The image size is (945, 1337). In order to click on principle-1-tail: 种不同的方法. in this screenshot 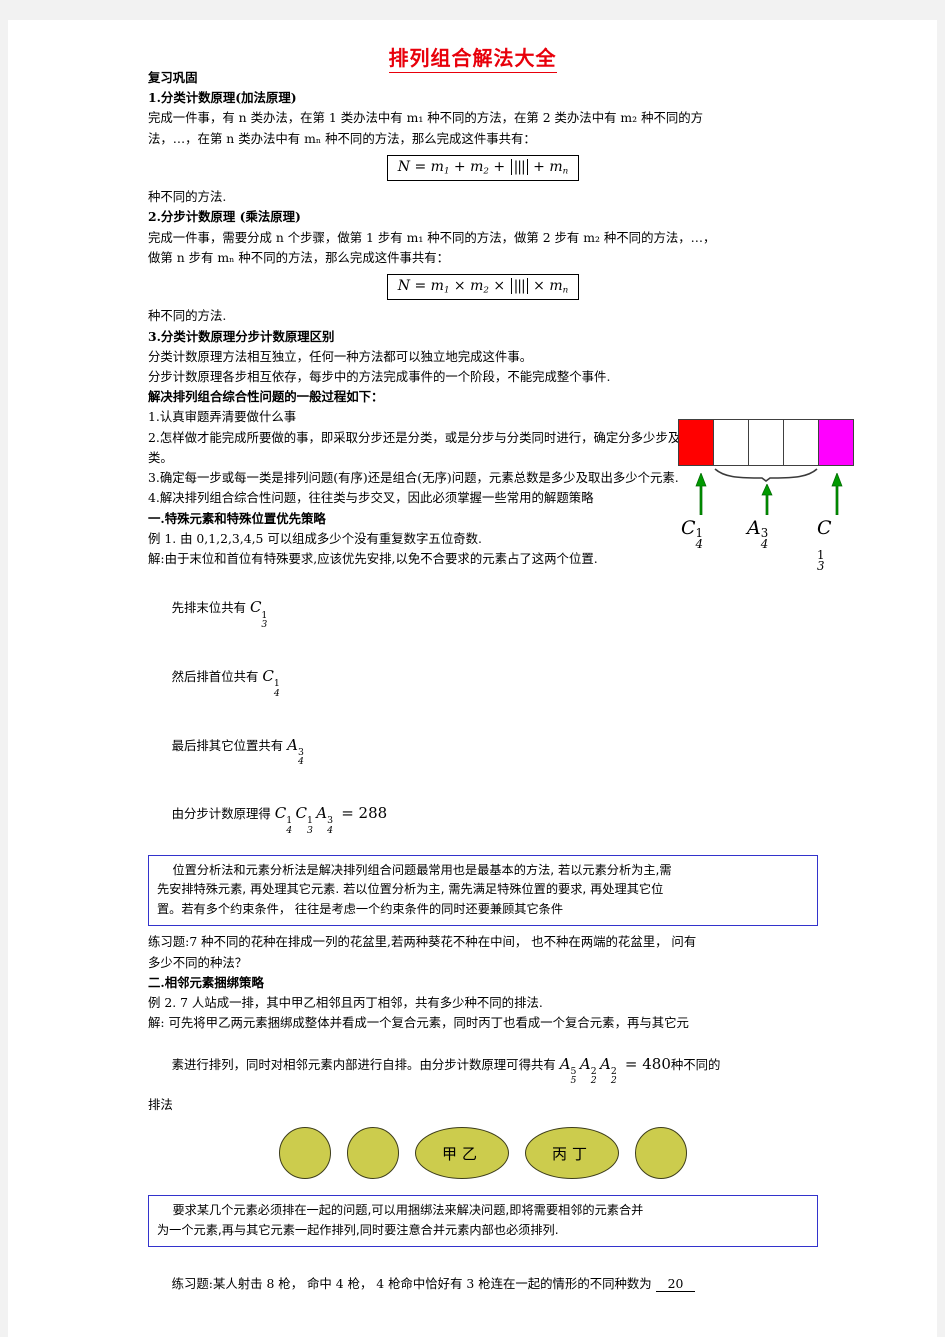, I will do `click(187, 197)`.